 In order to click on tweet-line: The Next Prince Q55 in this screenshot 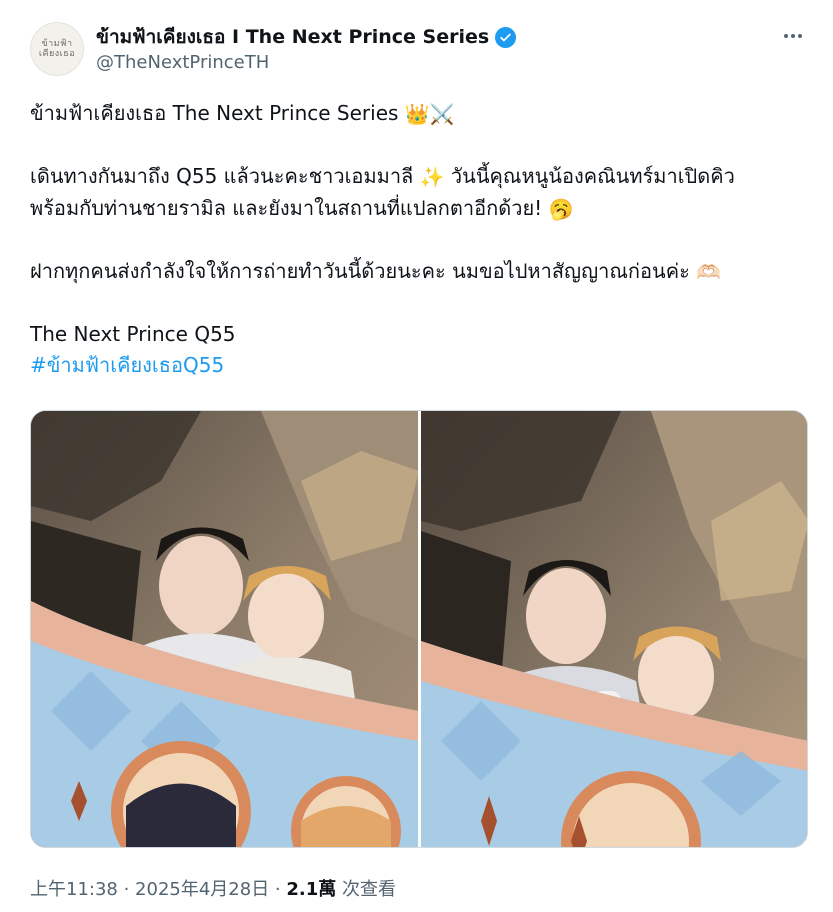, I will do `click(133, 334)`.